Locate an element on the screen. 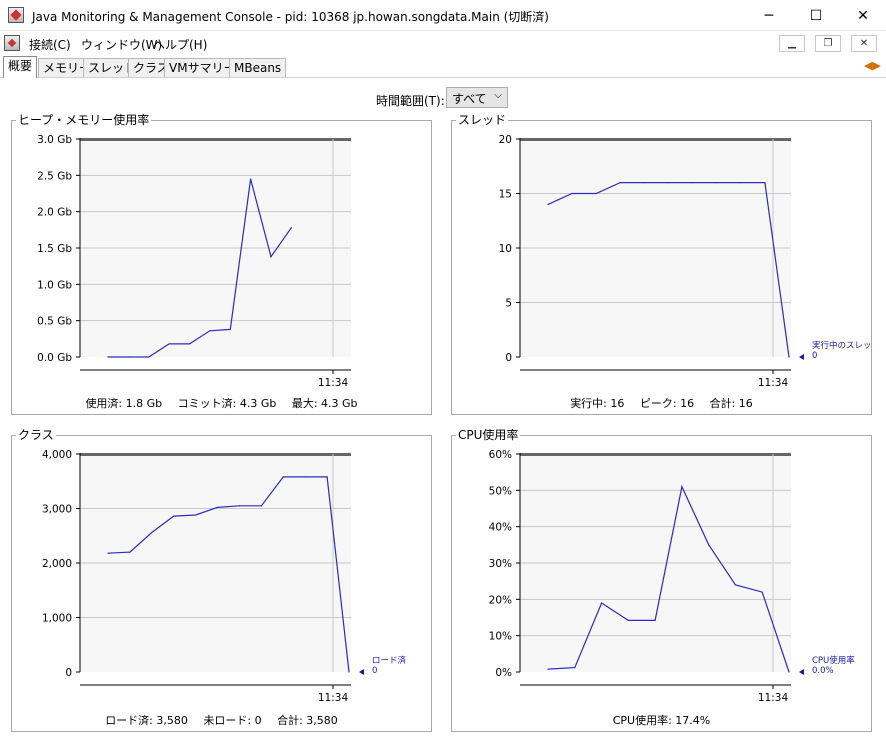  x-tick-label: 11:34 is located at coordinates (773, 383).